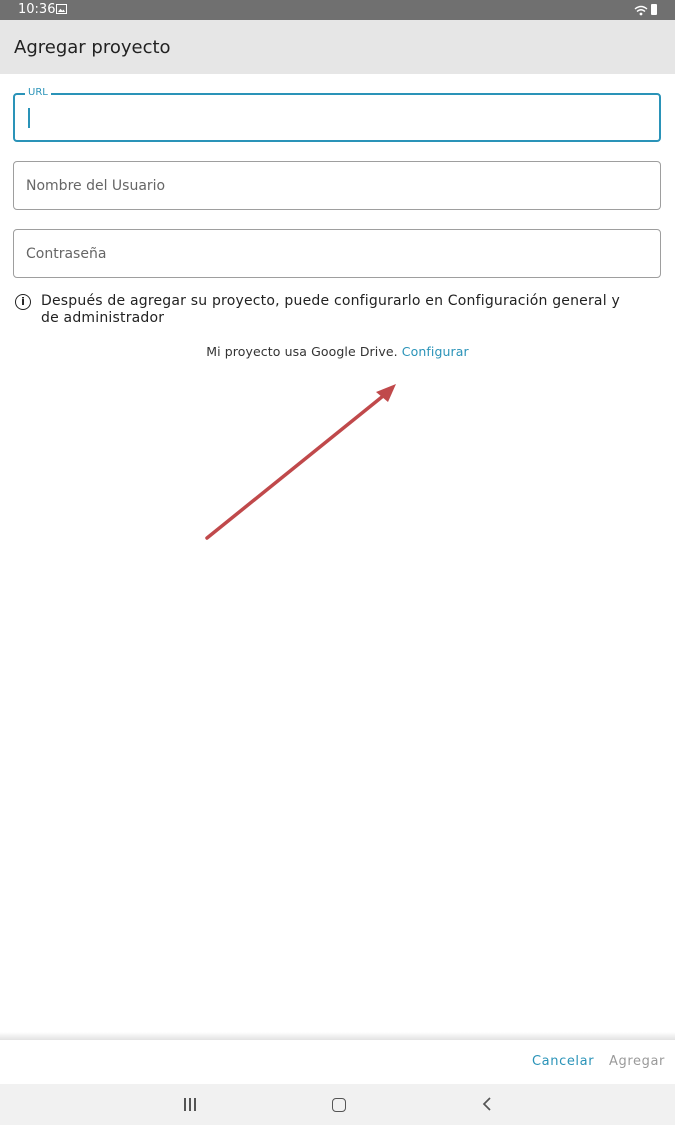 The height and width of the screenshot is (1125, 675). What do you see at coordinates (337, 10) in the screenshot?
I see `status-bar: 10:36` at bounding box center [337, 10].